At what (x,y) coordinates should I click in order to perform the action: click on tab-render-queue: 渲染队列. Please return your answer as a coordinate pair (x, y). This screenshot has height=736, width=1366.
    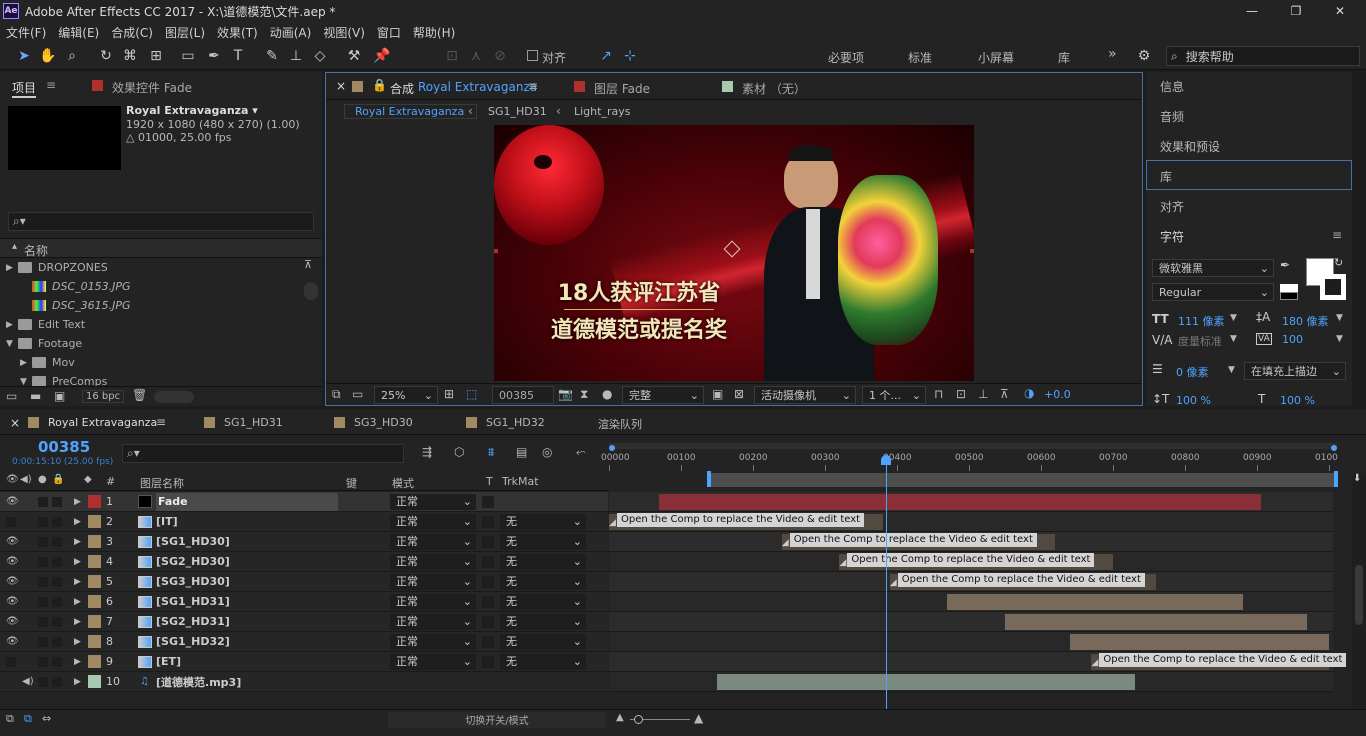
    Looking at the image, I should click on (620, 424).